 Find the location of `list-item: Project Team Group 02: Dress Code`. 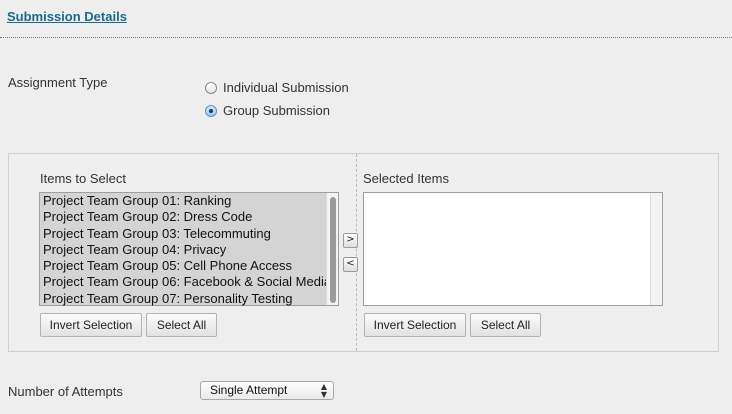

list-item: Project Team Group 02: Dress Code is located at coordinates (189, 217).